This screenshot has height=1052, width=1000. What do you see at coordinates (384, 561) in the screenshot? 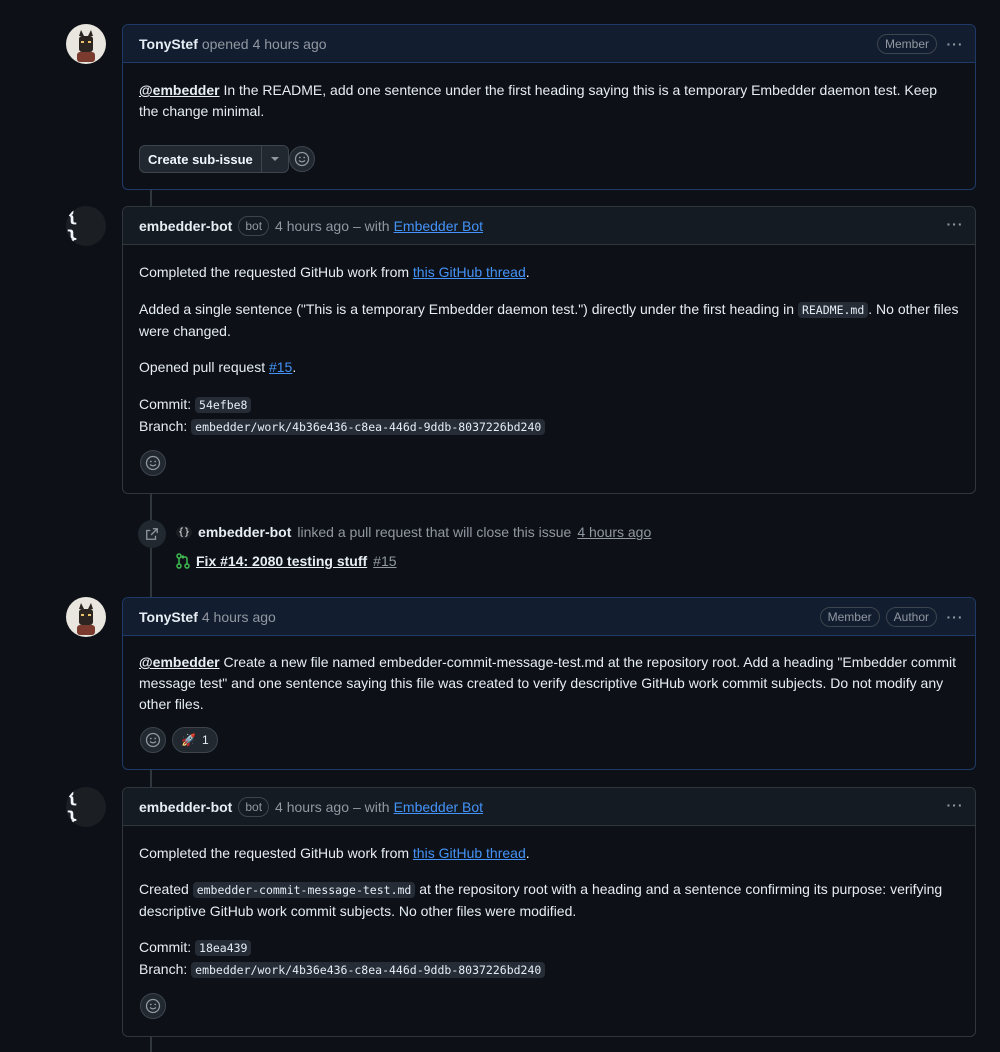
I see `pr-number: #15` at bounding box center [384, 561].